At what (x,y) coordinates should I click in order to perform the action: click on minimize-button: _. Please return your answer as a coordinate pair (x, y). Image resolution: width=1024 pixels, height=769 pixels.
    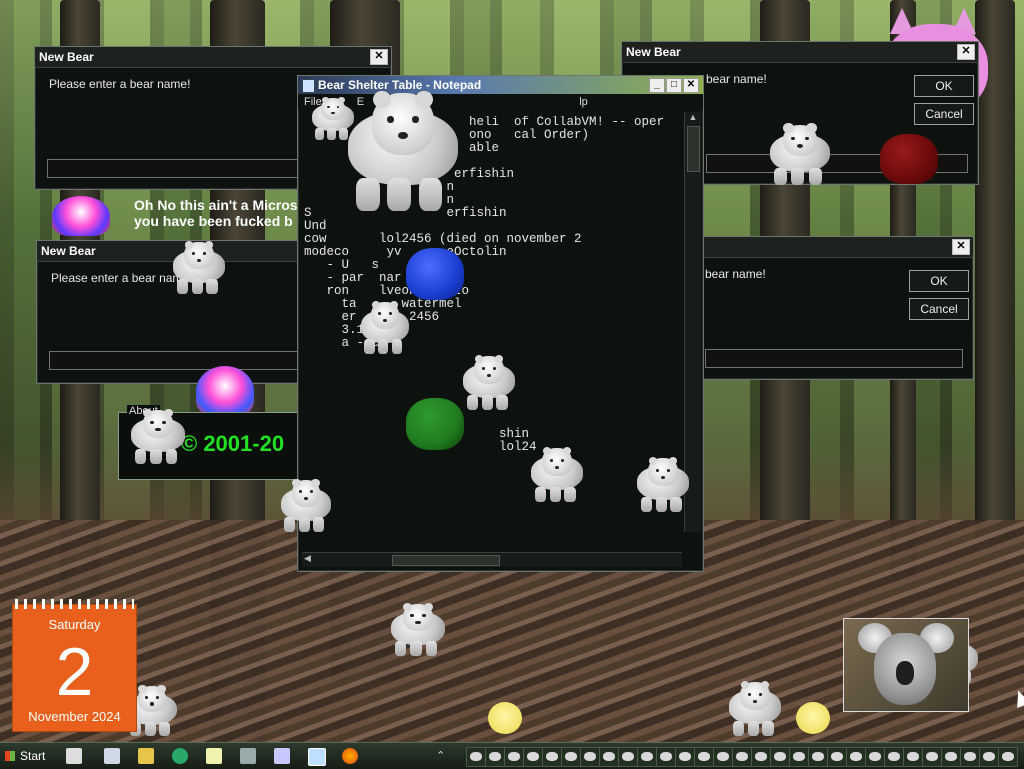
    Looking at the image, I should click on (657, 85).